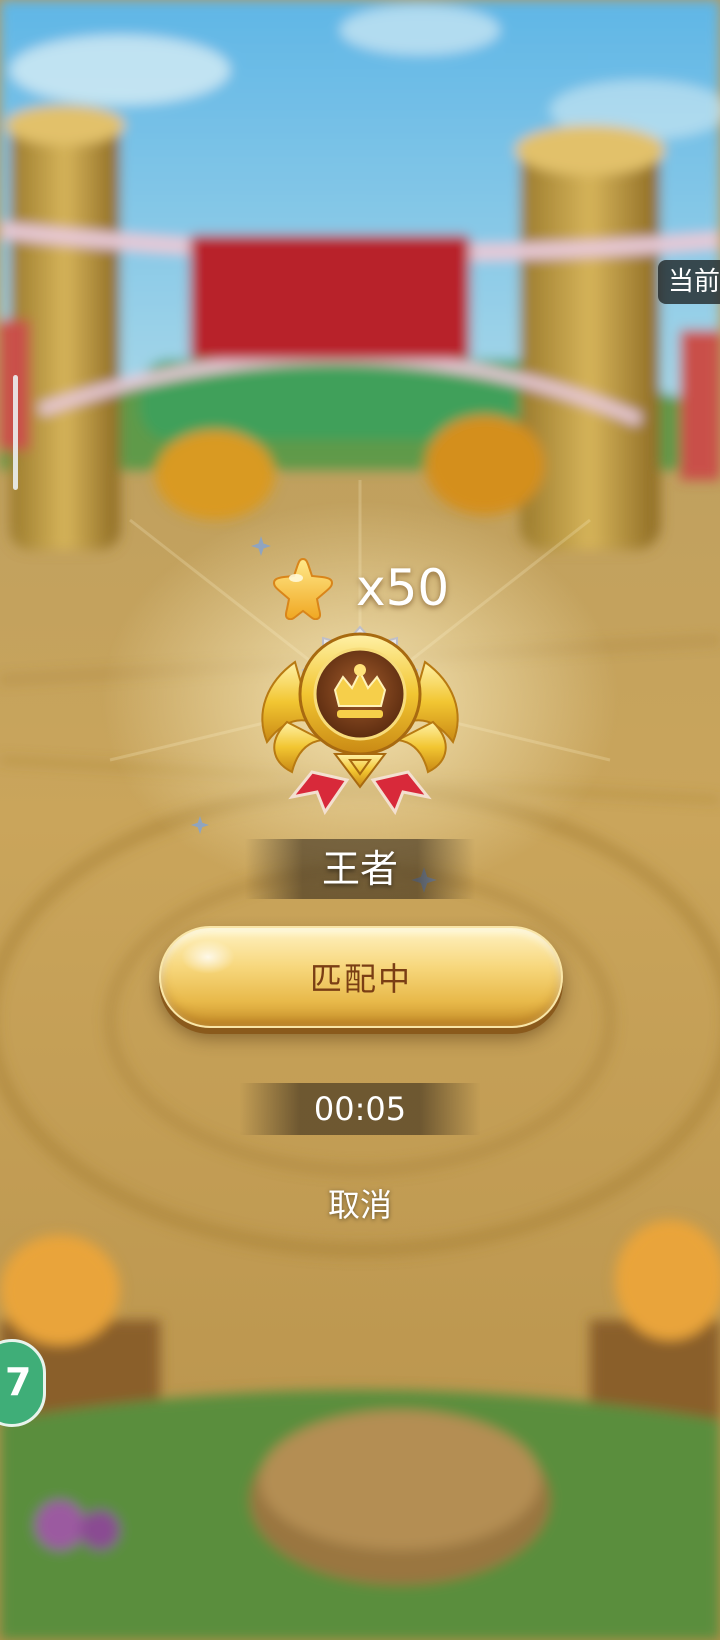 The image size is (720, 1640). I want to click on button-shine, so click(208, 957).